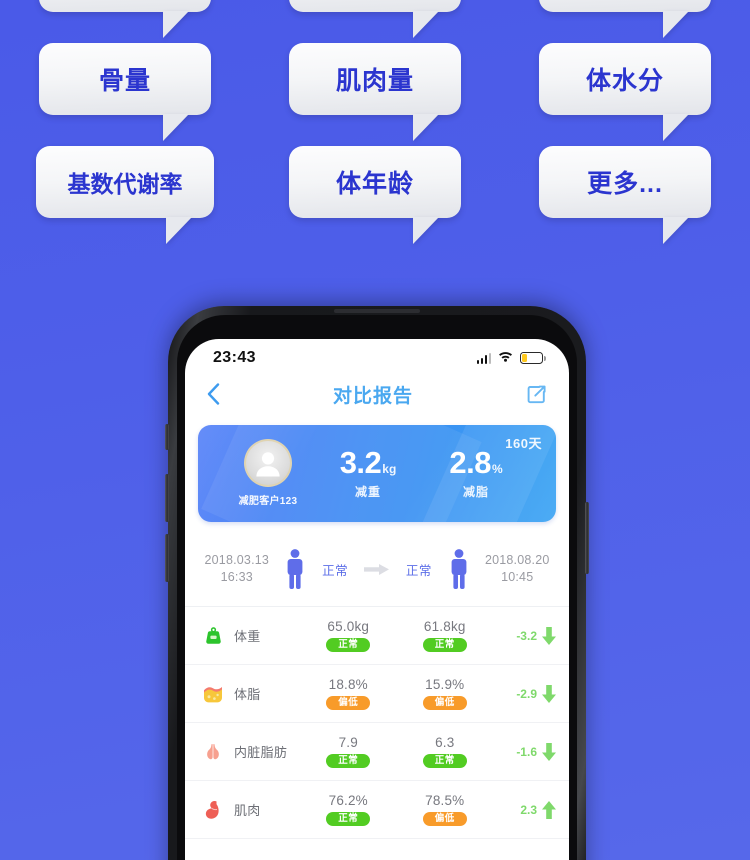  What do you see at coordinates (444, 626) in the screenshot?
I see `metric-after-value: 61.8kg` at bounding box center [444, 626].